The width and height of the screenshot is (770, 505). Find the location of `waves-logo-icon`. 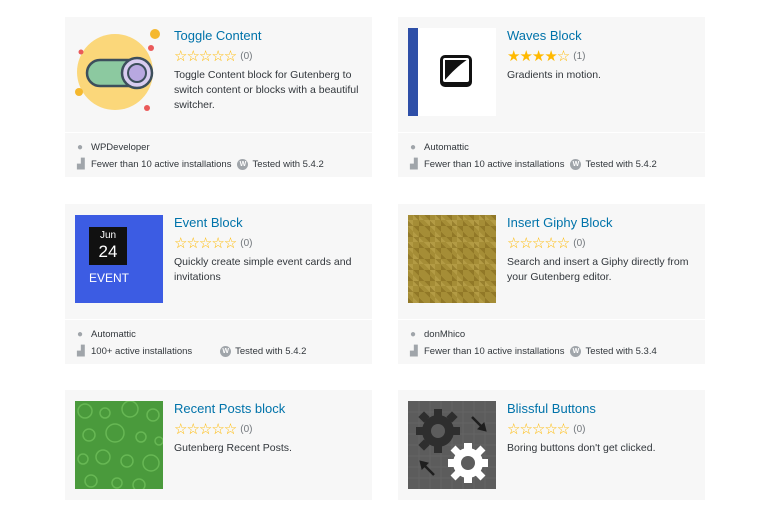

waves-logo-icon is located at coordinates (440, 72).